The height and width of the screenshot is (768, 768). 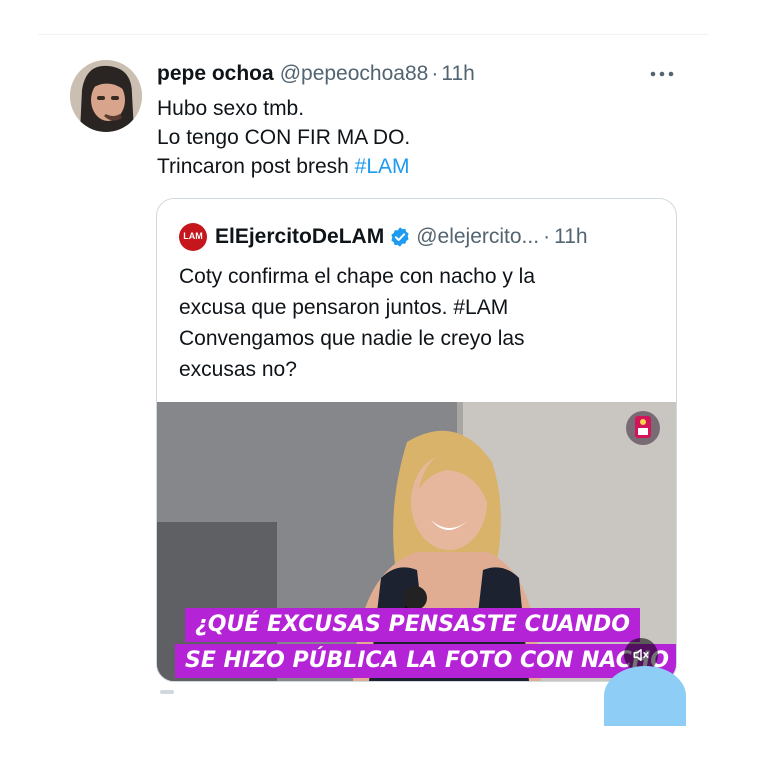 What do you see at coordinates (457, 74) in the screenshot?
I see `timestamp: 11h` at bounding box center [457, 74].